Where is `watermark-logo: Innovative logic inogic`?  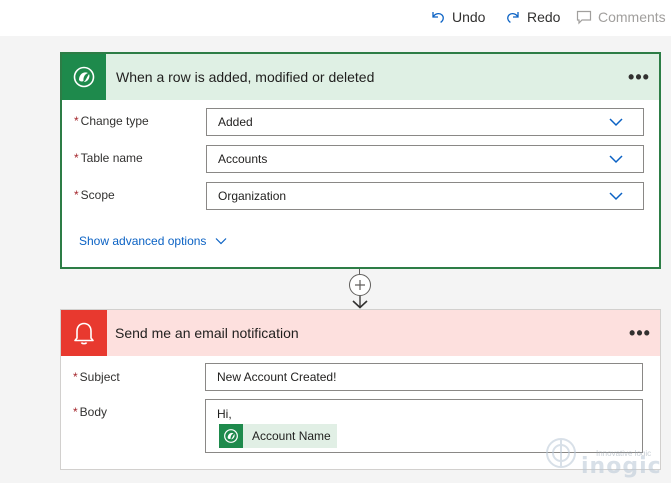 watermark-logo: Innovative logic inogic is located at coordinates (604, 455).